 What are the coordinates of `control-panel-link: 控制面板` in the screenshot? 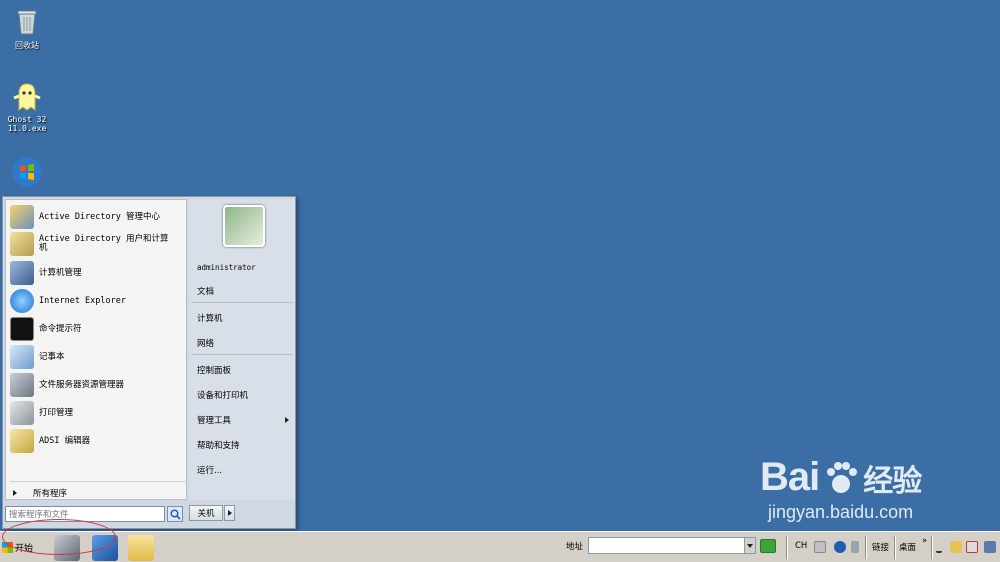 It's located at (245, 370).